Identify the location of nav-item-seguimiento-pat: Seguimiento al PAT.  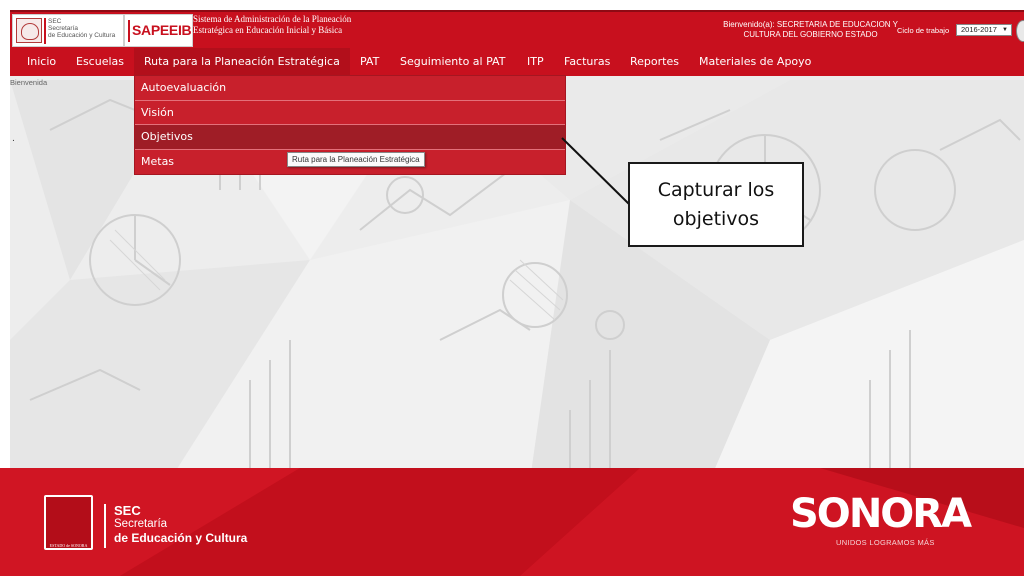
(452, 62).